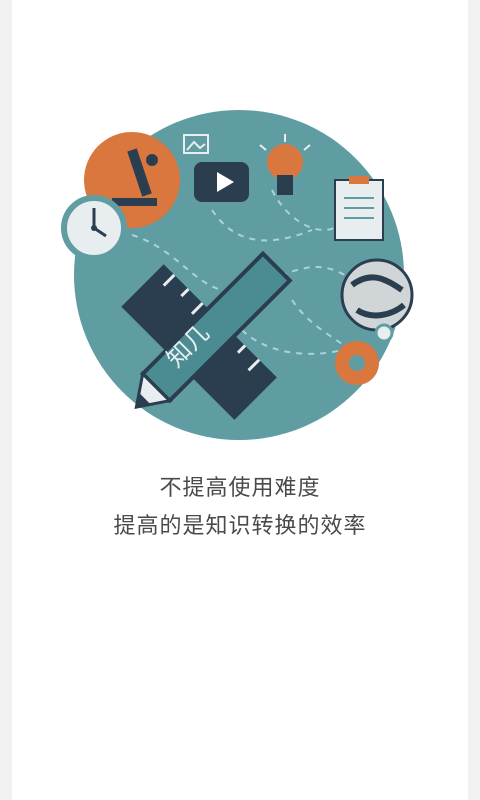 The image size is (480, 800). I want to click on video-play-icon, so click(221, 182).